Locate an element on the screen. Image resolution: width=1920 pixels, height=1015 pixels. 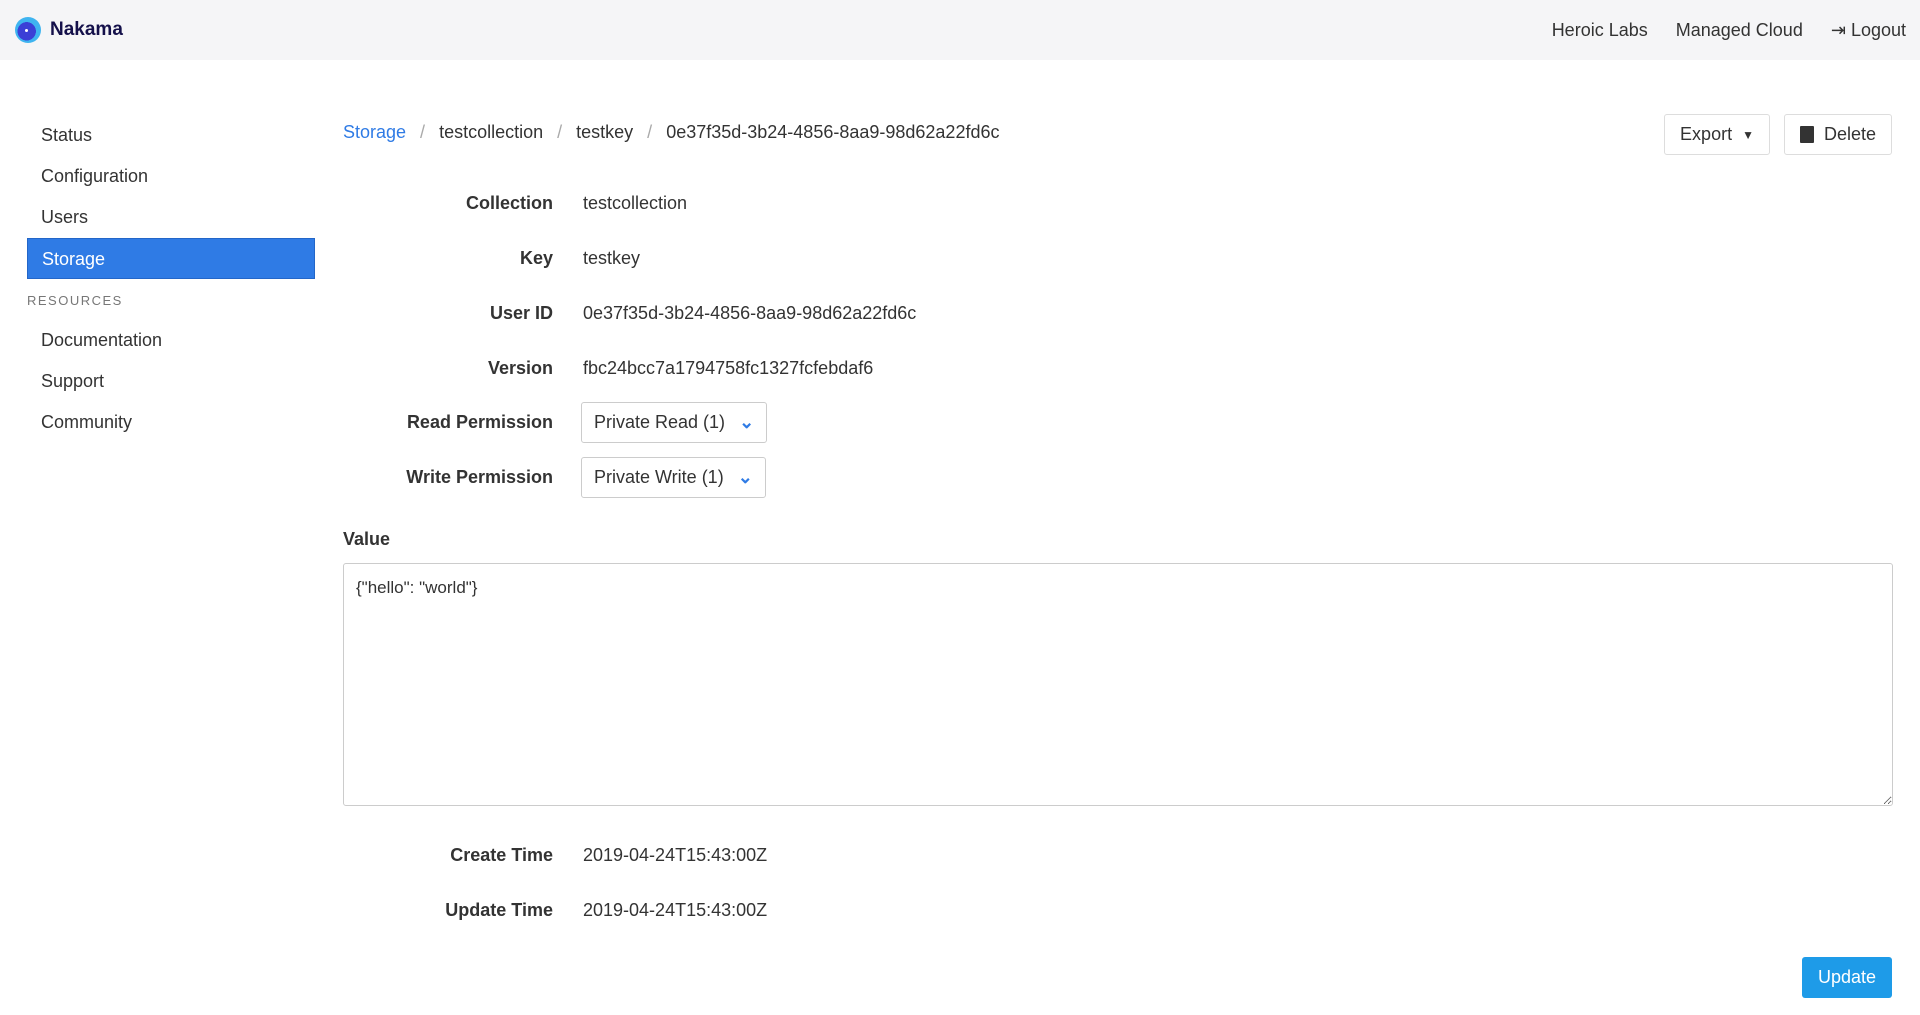
version-label: Version is located at coordinates (520, 367).